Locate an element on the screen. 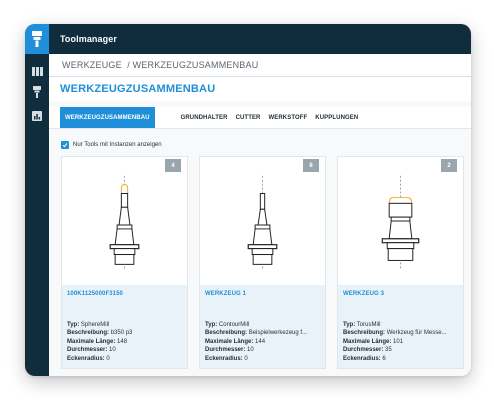 The height and width of the screenshot is (400, 494). prop-type: Typ: ContourMill is located at coordinates (227, 325).